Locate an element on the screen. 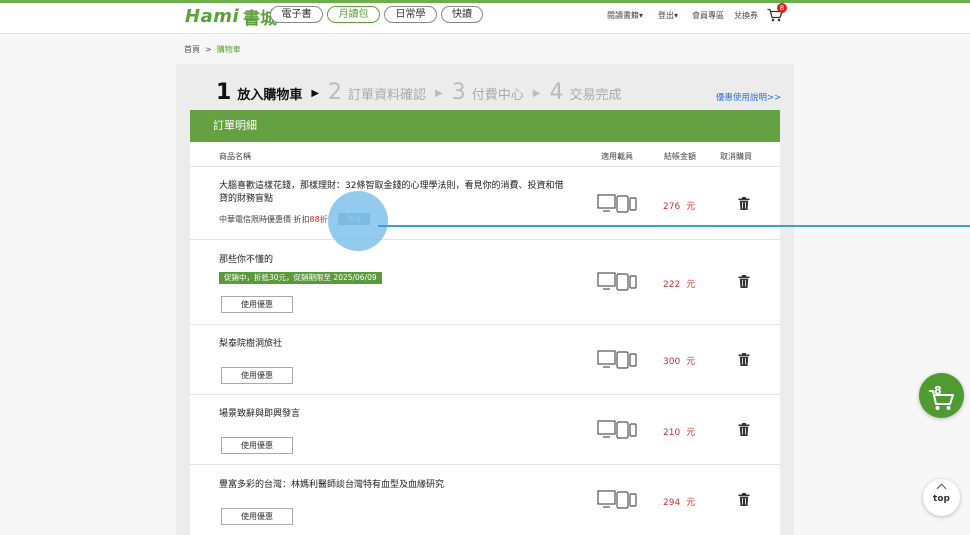 The image size is (970, 535). checkout-steps: 1 放入購物車 ▶ 2 訂單資料確認 ▶ 3 付費中心 ▶ 4 交易完成 is located at coordinates (418, 92).